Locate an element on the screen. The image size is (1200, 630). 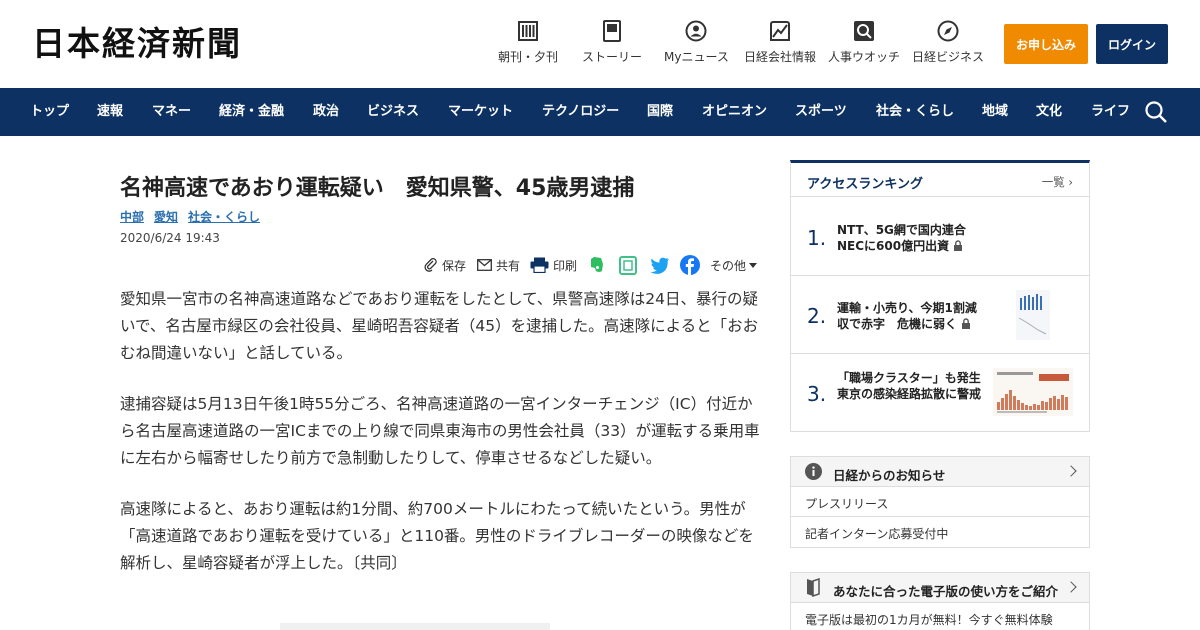
ranking-headline: 「職場クラスター」も発生 東京の感染経路拡散に警戒 is located at coordinates (915, 386).